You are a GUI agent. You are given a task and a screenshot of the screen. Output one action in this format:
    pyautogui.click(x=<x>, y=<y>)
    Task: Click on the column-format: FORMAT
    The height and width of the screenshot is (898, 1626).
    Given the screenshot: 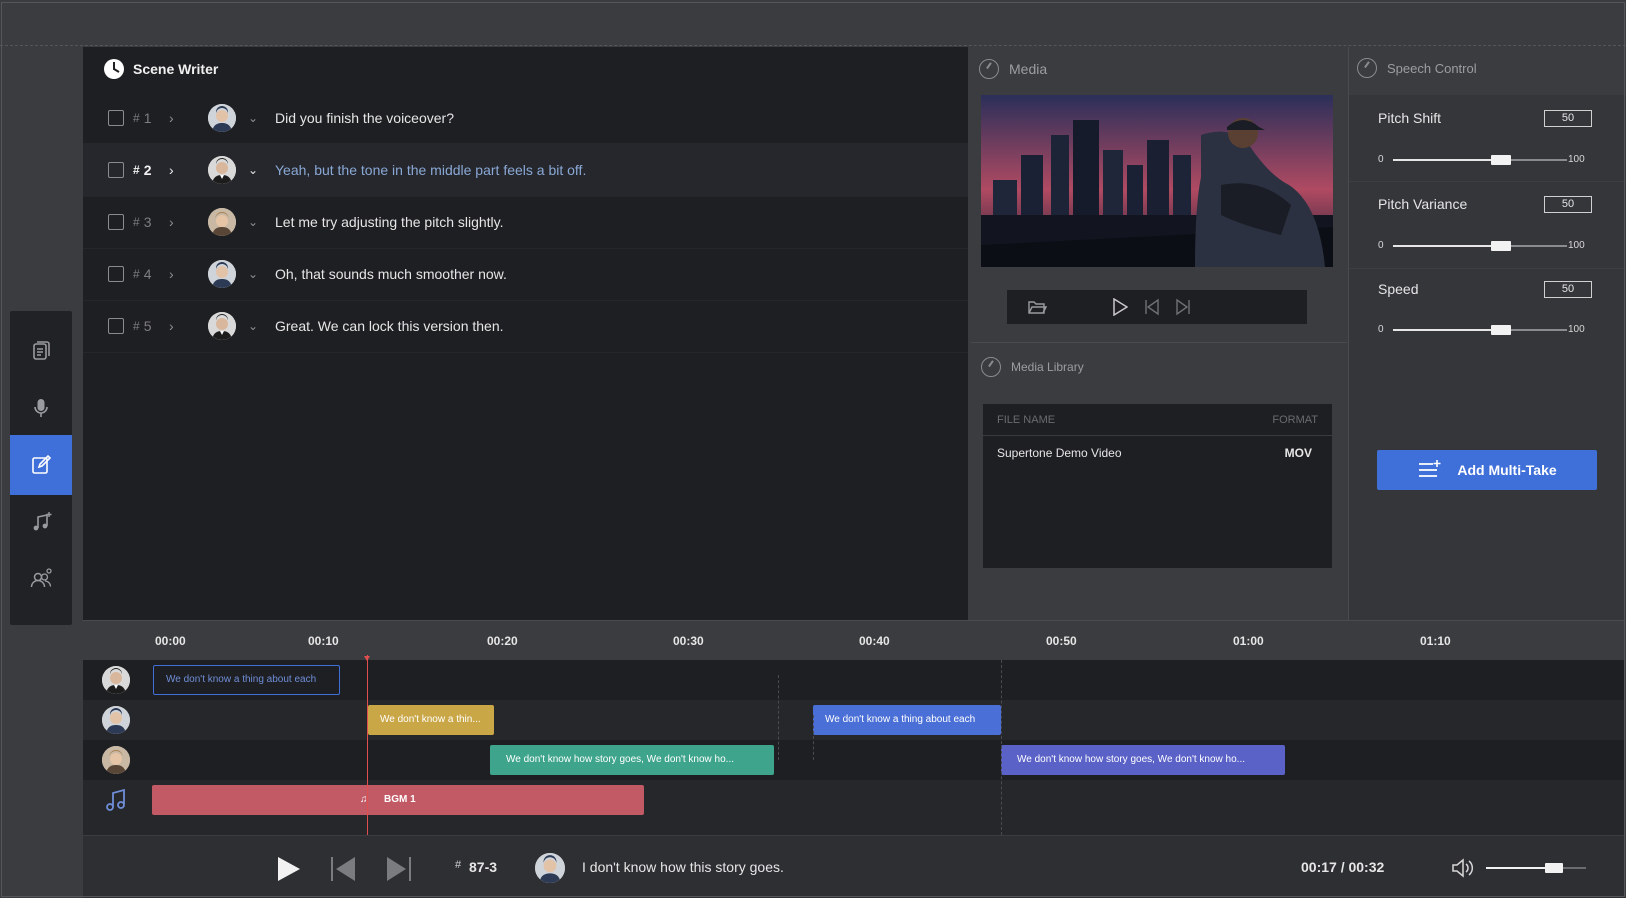 What is the action you would take?
    pyautogui.click(x=1295, y=420)
    